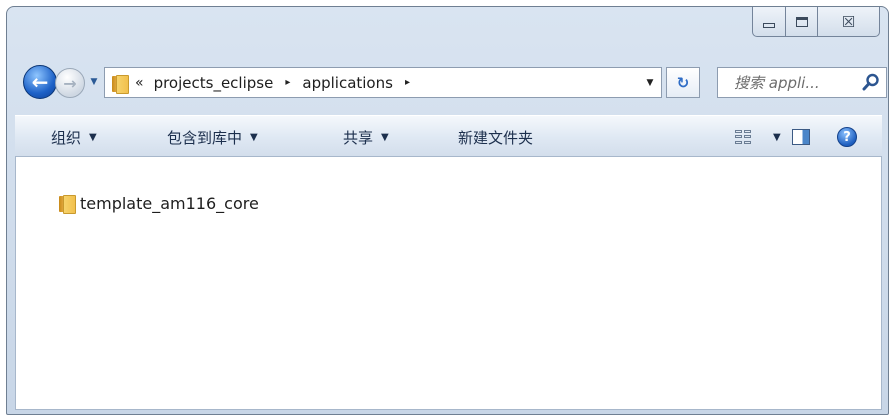 Image resolution: width=893 pixels, height=419 pixels. I want to click on forward-arrow-icon: →, so click(70, 83).